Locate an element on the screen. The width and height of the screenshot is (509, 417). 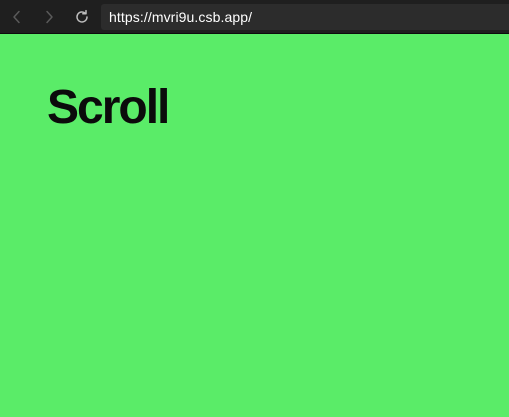
chevron-right-icon is located at coordinates (49, 17).